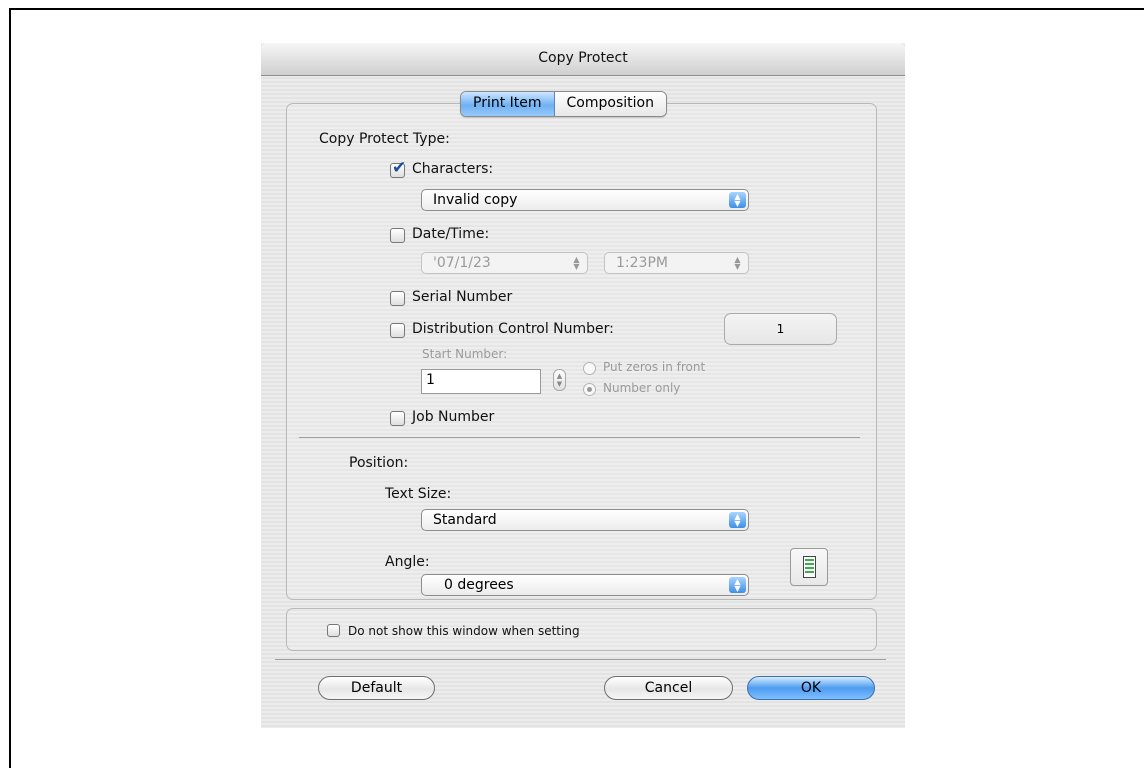 The height and width of the screenshot is (768, 1144). I want to click on number-only-label: Number only, so click(642, 388).